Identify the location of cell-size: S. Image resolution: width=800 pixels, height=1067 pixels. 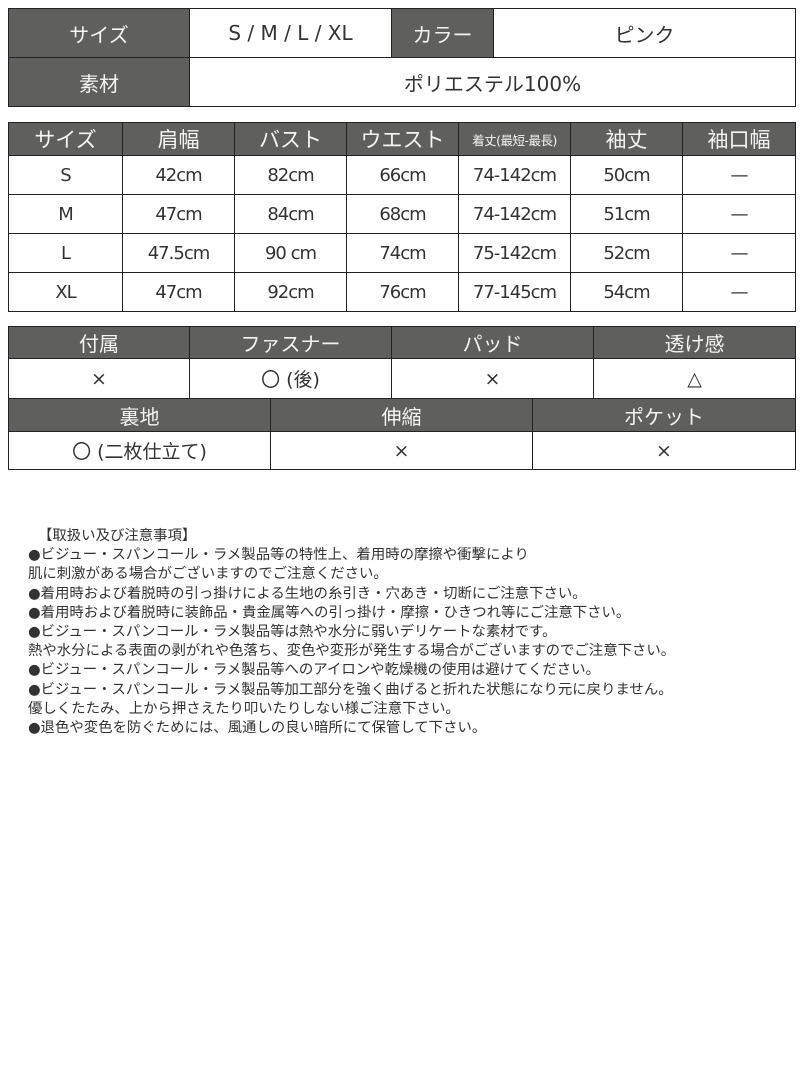
(65, 175).